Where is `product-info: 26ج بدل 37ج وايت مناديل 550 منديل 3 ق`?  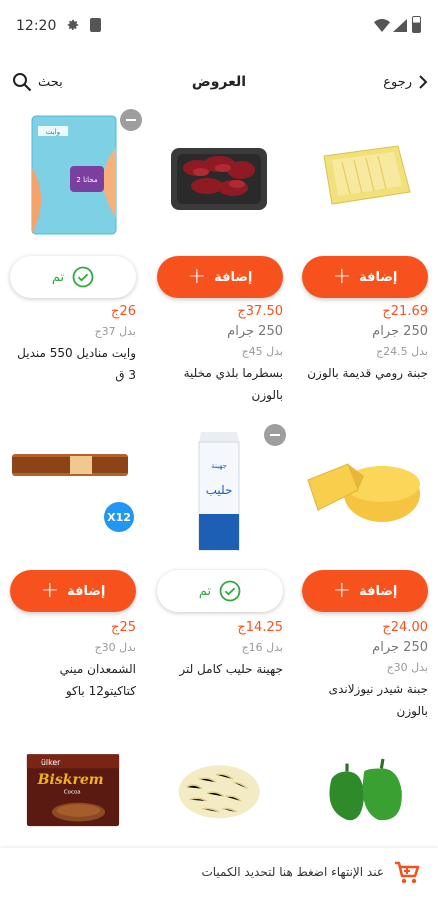 product-info: 26ج بدل 37ج وايت مناديل 550 منديل 3 ق is located at coordinates (73, 344).